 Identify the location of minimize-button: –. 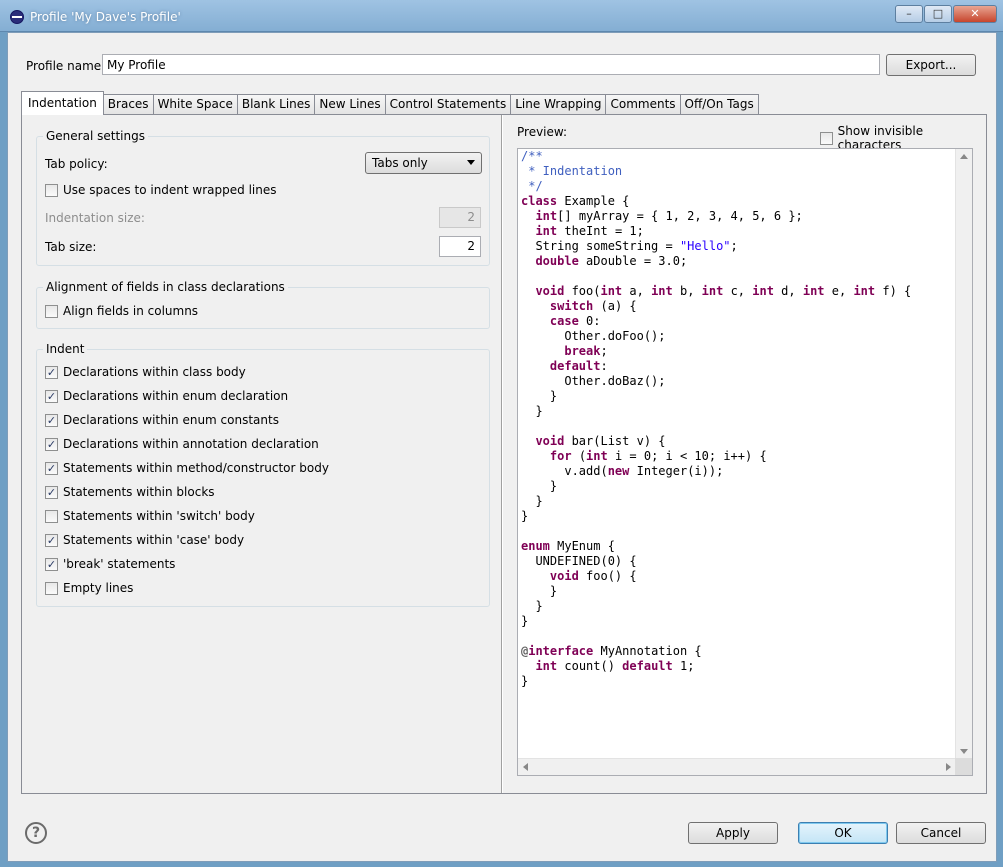
(909, 14).